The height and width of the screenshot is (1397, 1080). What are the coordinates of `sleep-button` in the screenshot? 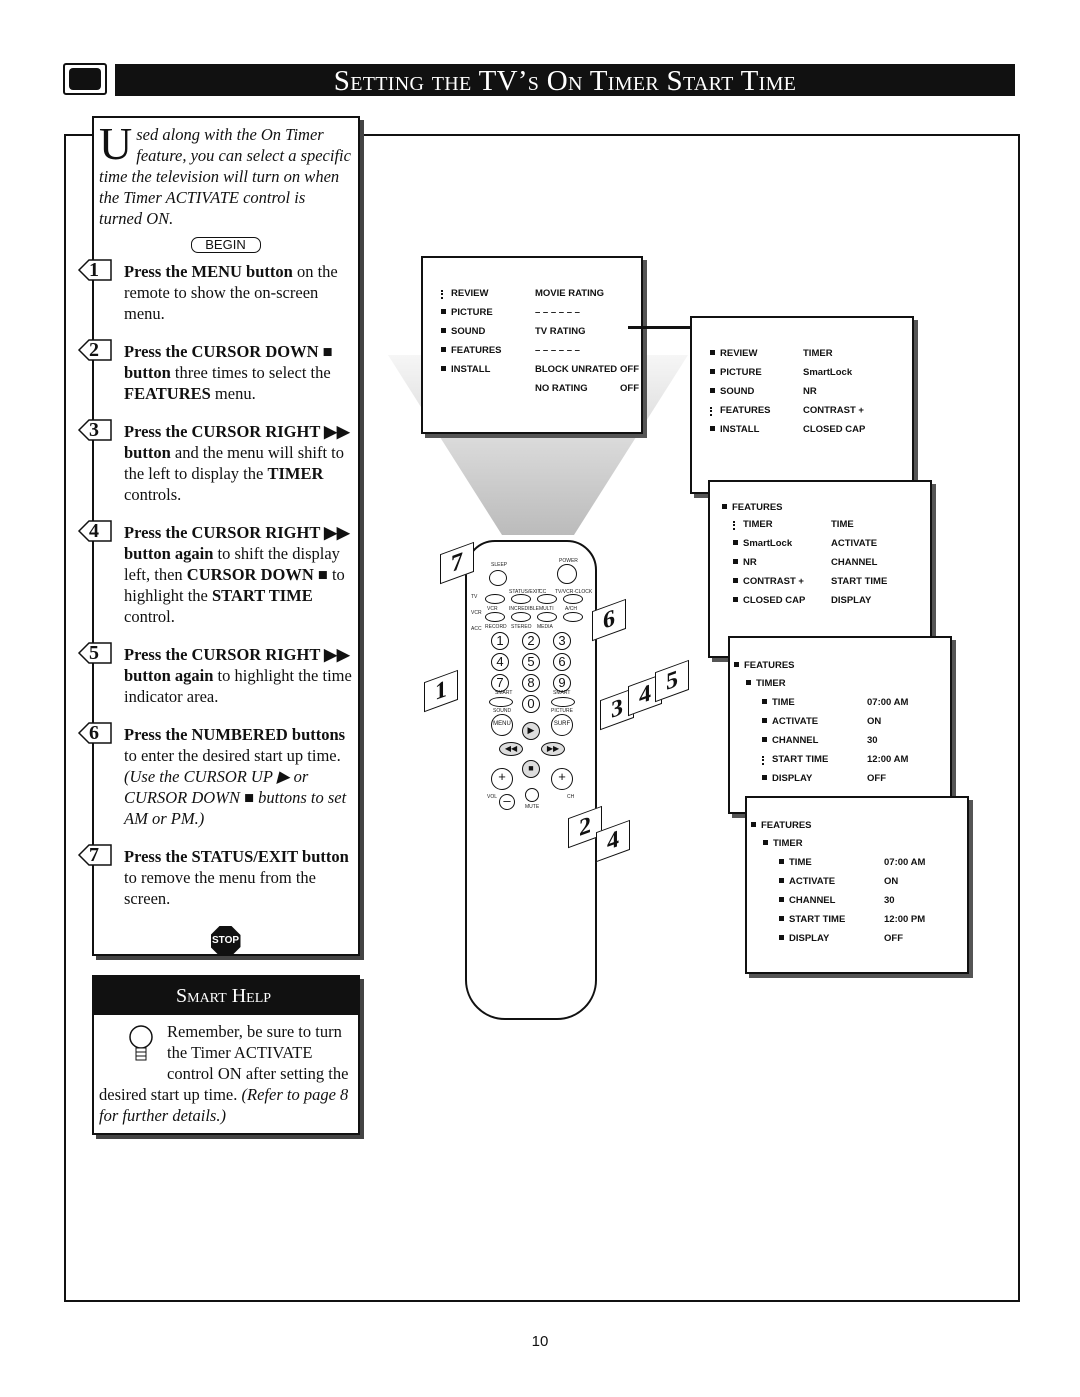 It's located at (498, 578).